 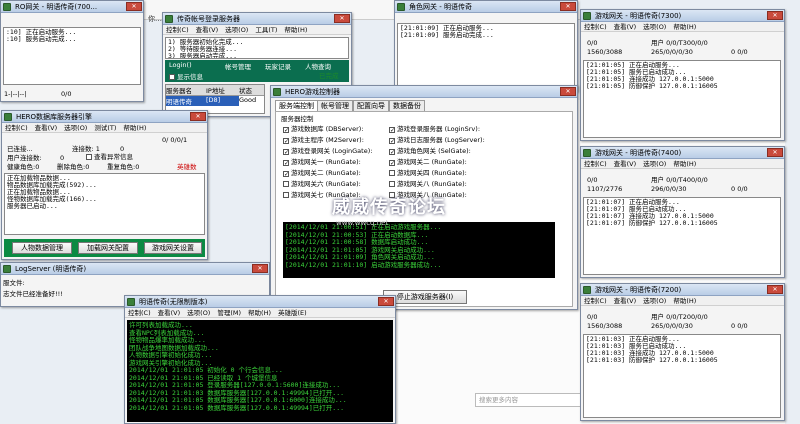 What do you see at coordinates (187, 167) in the screenshot?
I see `hero-count: 英雄数` at bounding box center [187, 167].